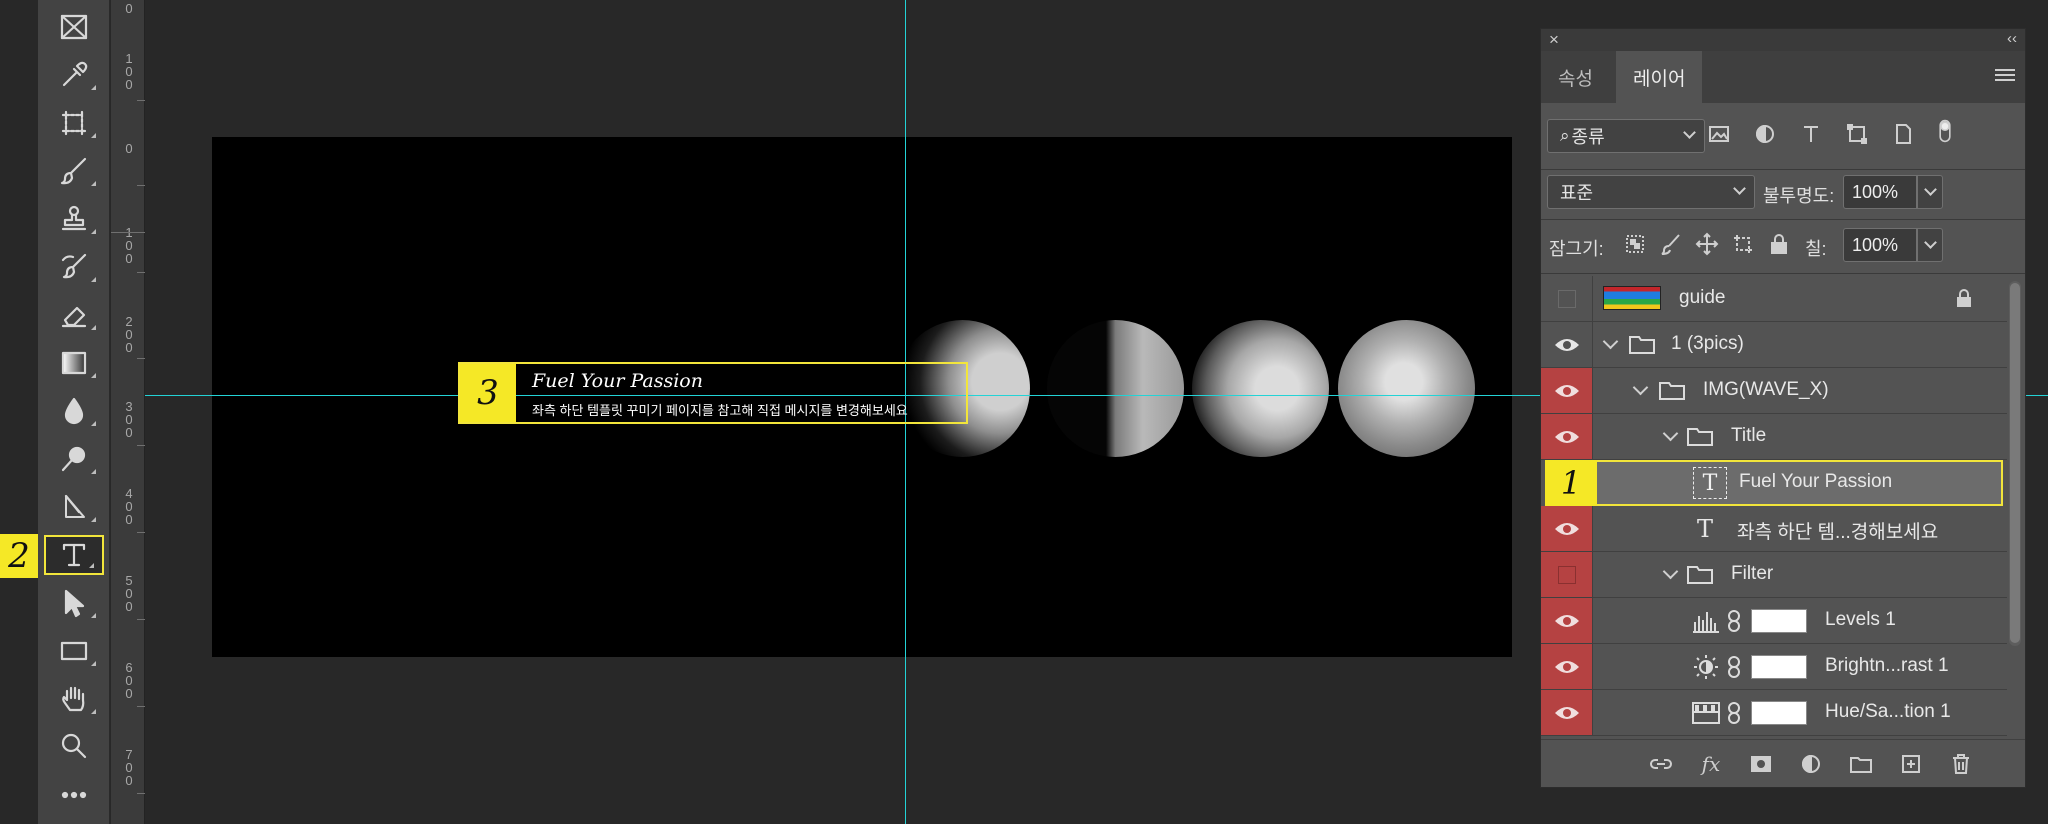 This screenshot has width=2048, height=824. Describe the element at coordinates (1930, 192) in the screenshot. I see `opacity-dropdown-arrow` at that location.